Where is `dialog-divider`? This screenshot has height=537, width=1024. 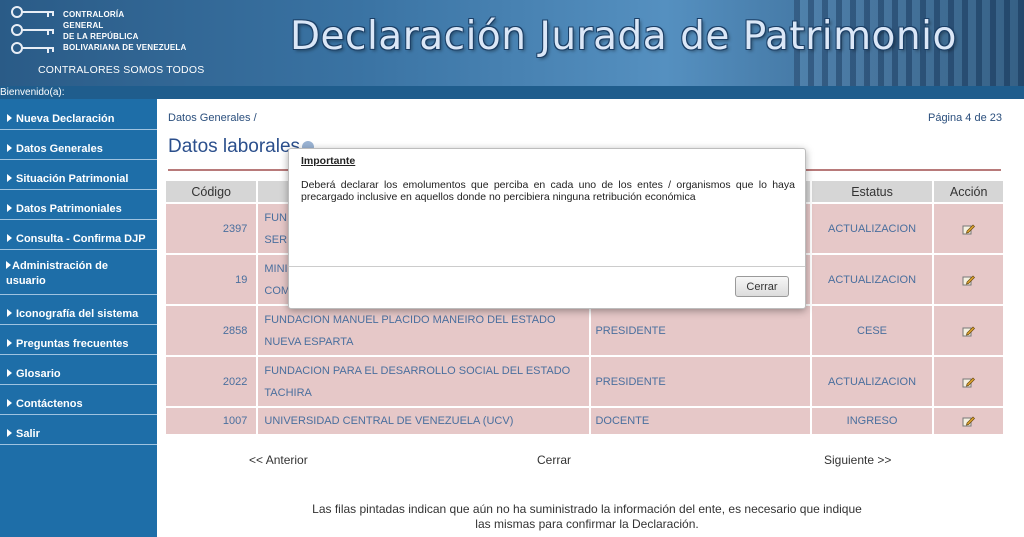 dialog-divider is located at coordinates (547, 266).